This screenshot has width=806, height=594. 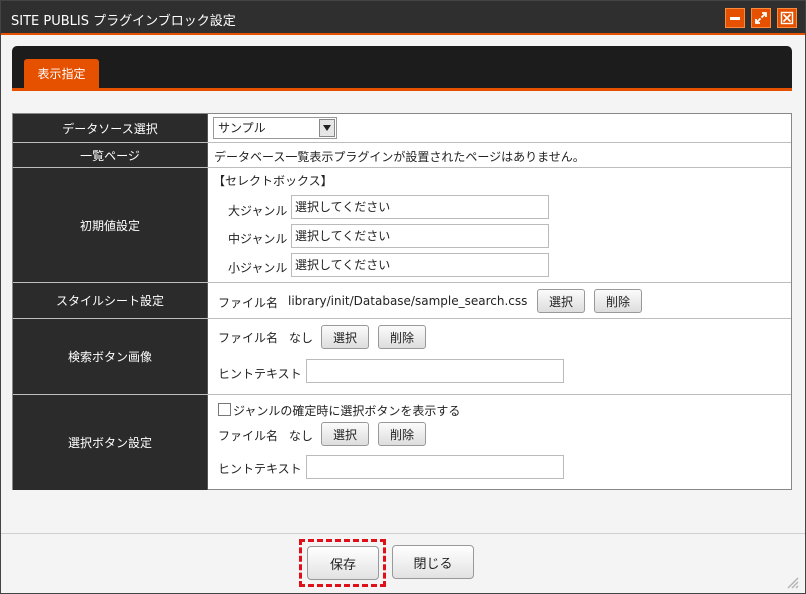 I want to click on minimize-button, so click(x=735, y=18).